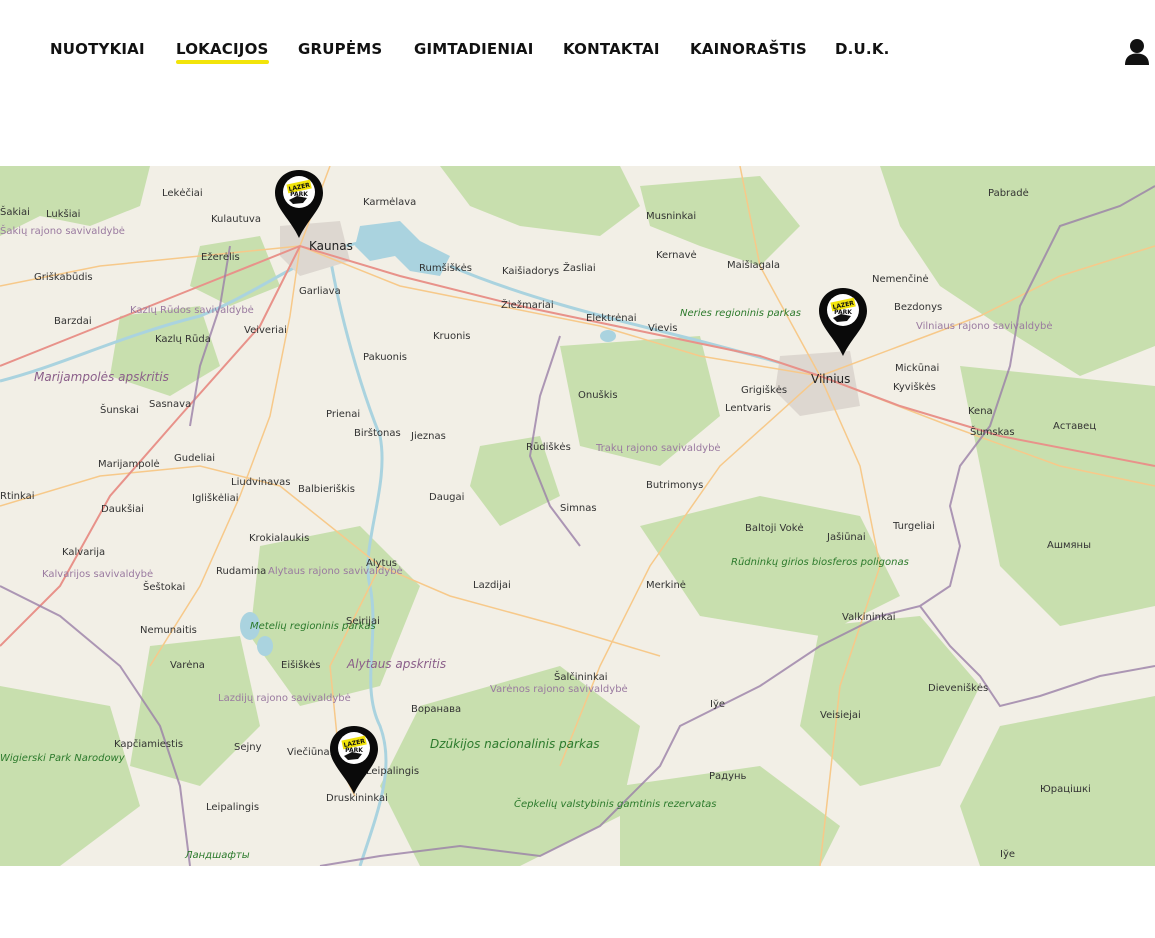 This screenshot has width=1155, height=938. Describe the element at coordinates (914, 387) in the screenshot. I see `map-label: Kyviškės` at that location.